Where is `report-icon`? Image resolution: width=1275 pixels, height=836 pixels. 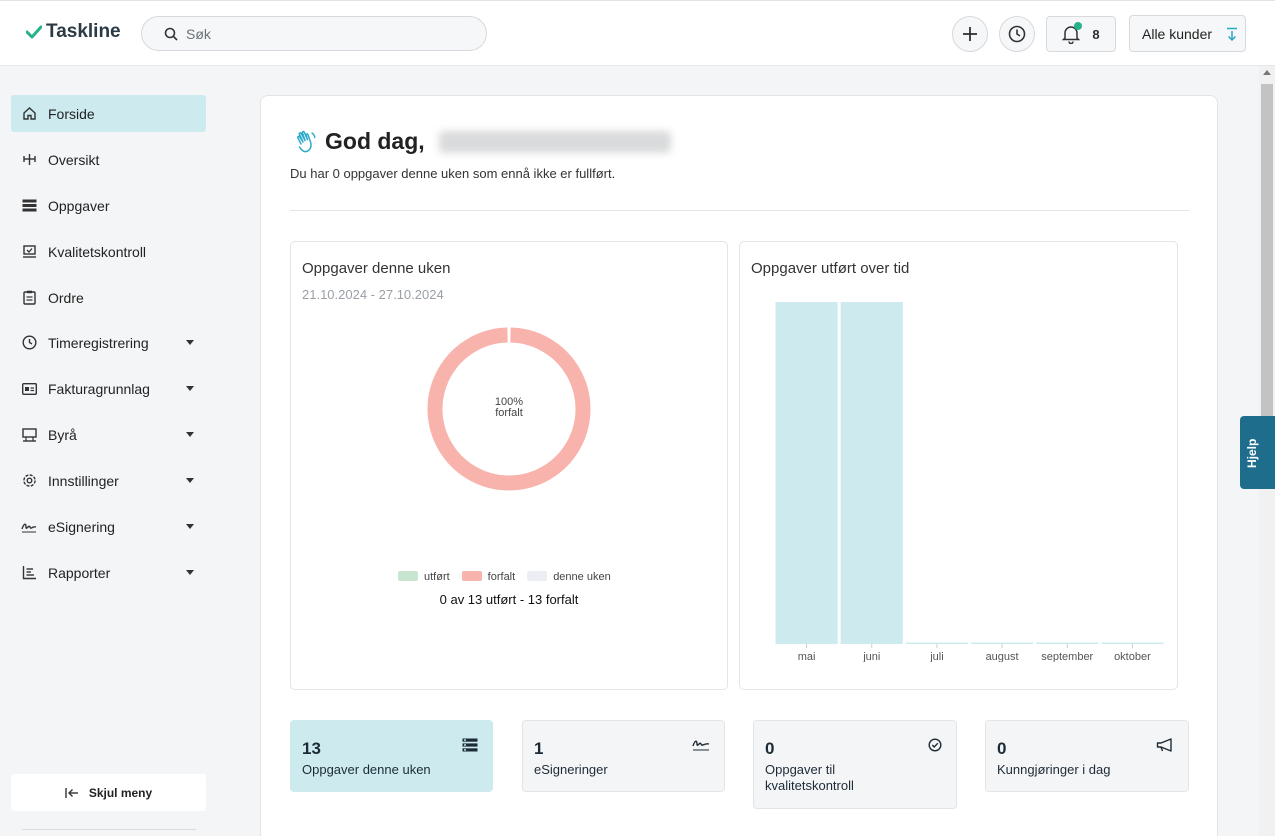 report-icon is located at coordinates (29, 573).